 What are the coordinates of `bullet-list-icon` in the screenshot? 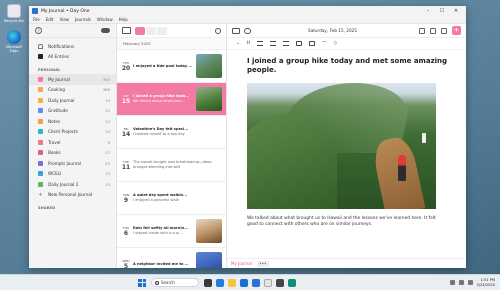 It's located at (260, 43).